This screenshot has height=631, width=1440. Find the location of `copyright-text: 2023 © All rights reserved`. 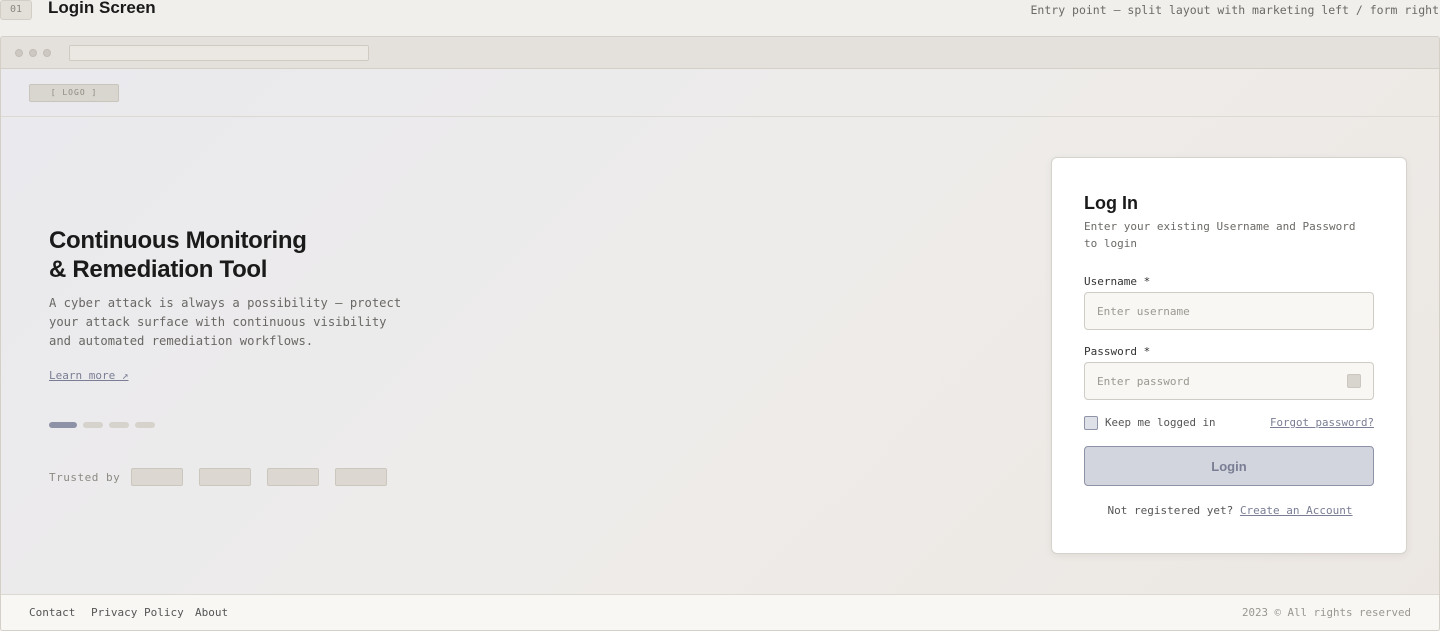

copyright-text: 2023 © All rights reserved is located at coordinates (1326, 612).